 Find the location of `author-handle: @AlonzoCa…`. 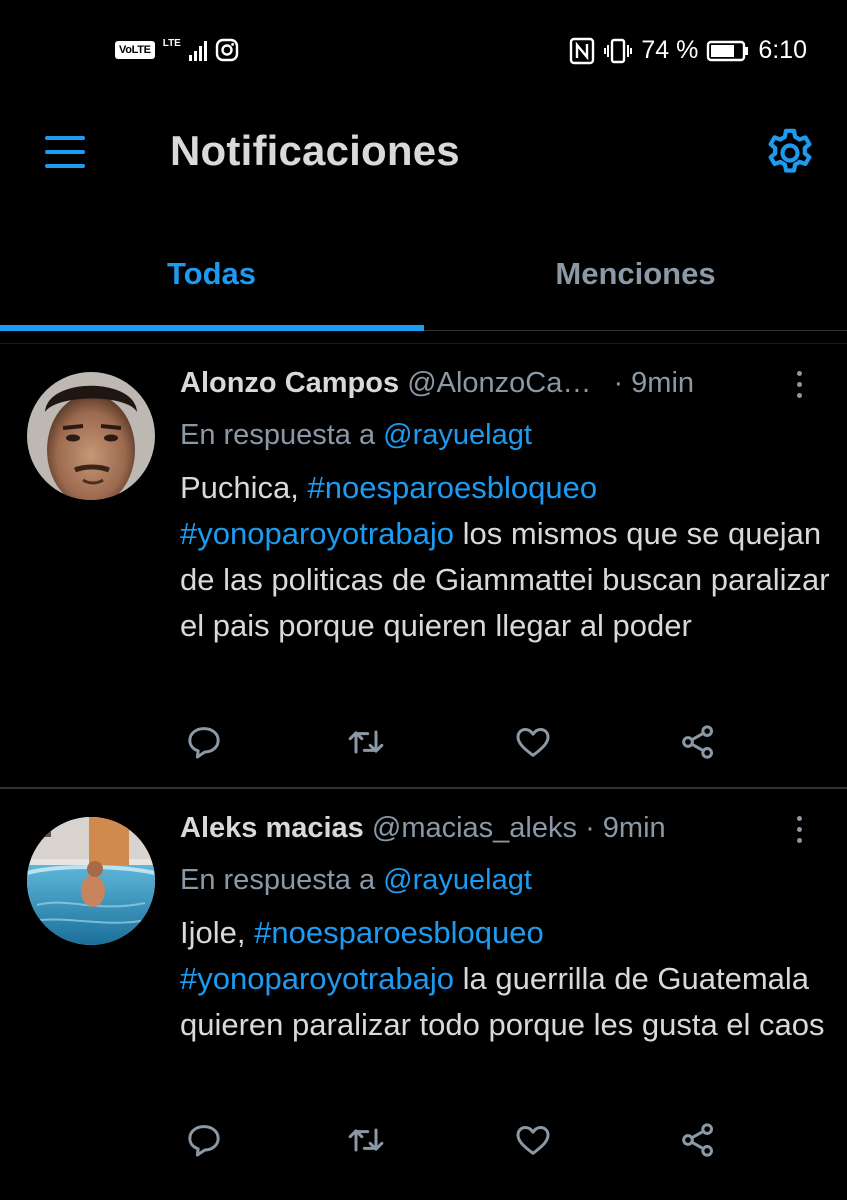

author-handle: @AlonzoCa… is located at coordinates (499, 383).